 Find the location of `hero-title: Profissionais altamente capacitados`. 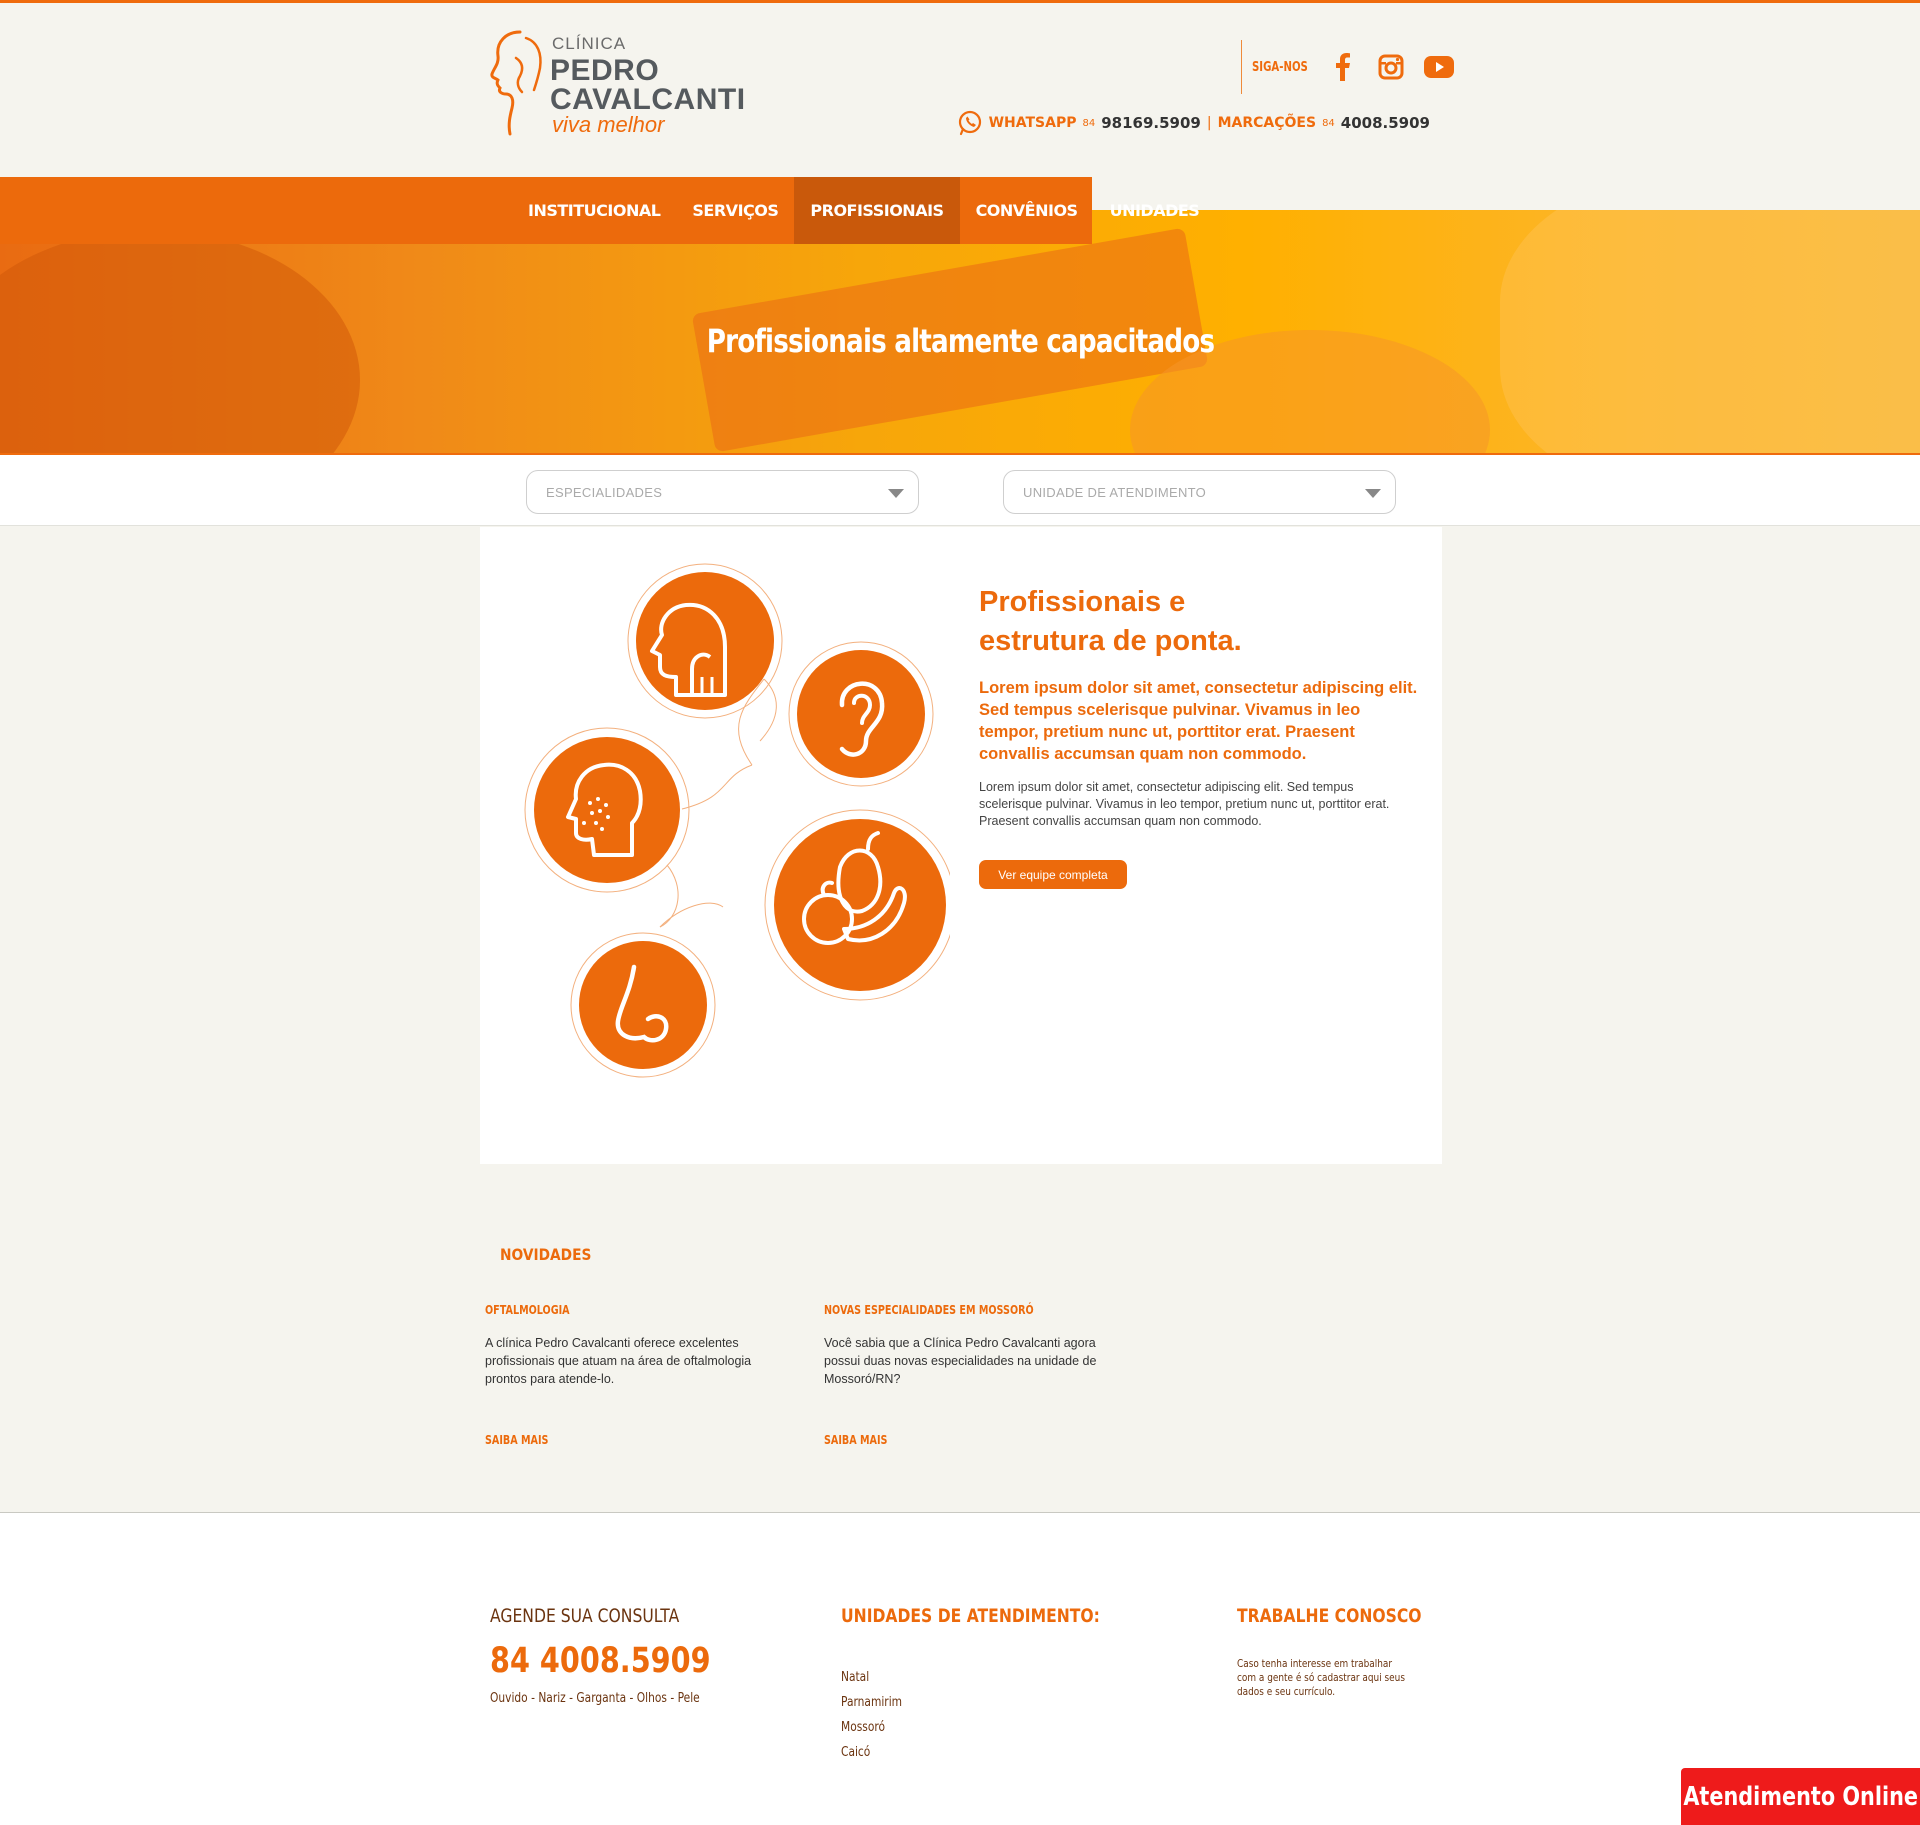

hero-title: Profissionais altamente capacitados is located at coordinates (960, 341).